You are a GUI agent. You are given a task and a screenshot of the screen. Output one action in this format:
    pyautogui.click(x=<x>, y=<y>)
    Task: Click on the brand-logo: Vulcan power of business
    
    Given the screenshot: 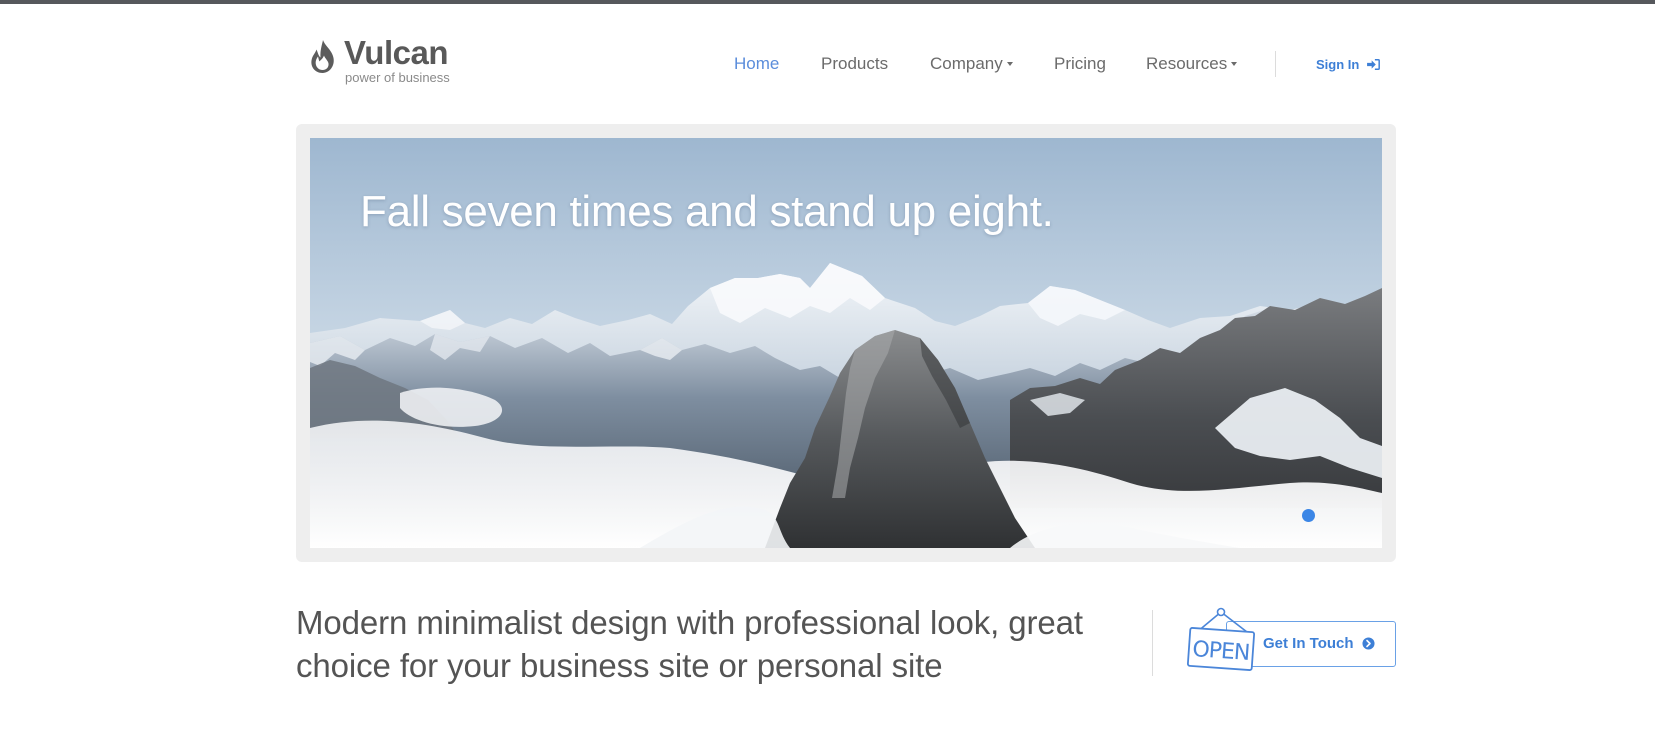 What is the action you would take?
    pyautogui.click(x=383, y=61)
    